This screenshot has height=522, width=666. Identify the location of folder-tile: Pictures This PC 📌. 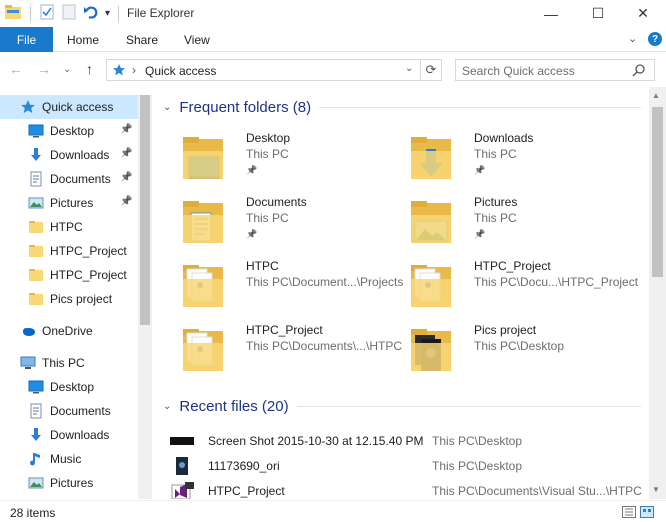
(515, 222).